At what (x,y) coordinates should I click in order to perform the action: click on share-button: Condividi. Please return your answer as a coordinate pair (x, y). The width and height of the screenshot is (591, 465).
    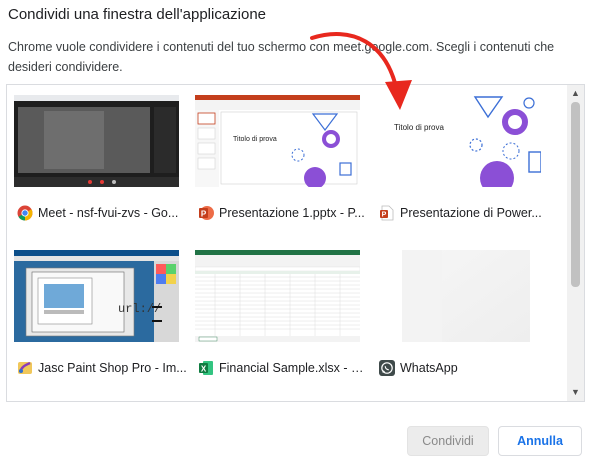
    Looking at the image, I should click on (448, 441).